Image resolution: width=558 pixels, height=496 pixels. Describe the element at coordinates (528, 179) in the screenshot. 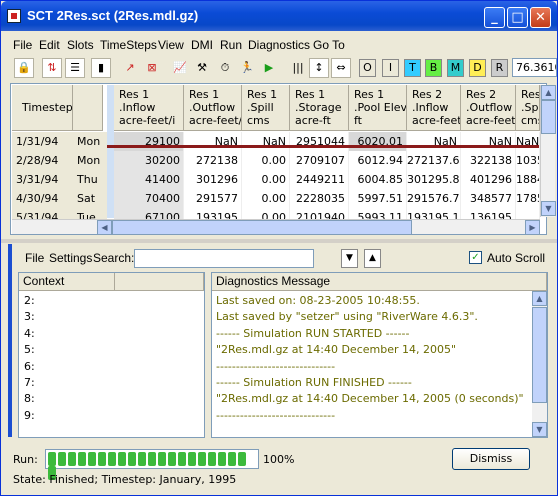

I see `table-cell: 1884` at that location.